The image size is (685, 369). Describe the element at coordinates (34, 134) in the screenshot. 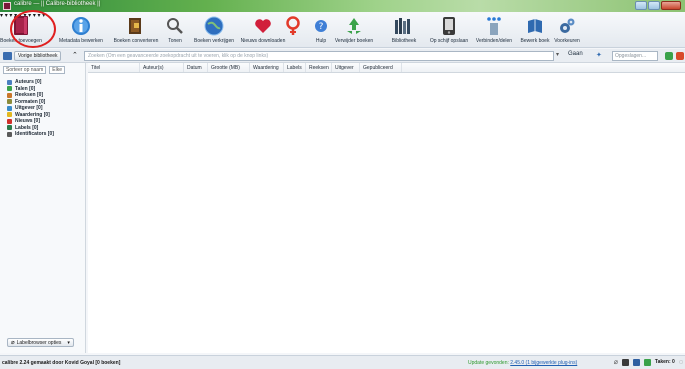

I see `tag-label: Identificators [0]` at that location.